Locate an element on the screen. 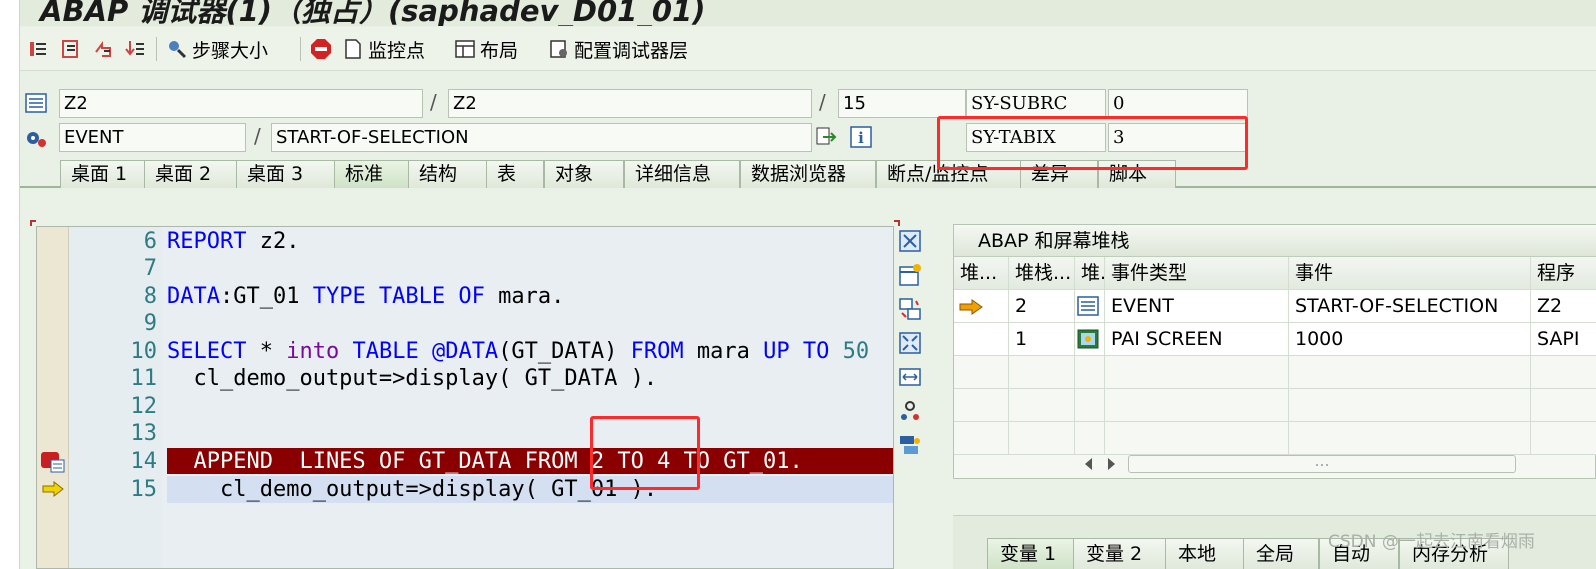 The image size is (1596, 569). step-over-button is located at coordinates (71, 49).